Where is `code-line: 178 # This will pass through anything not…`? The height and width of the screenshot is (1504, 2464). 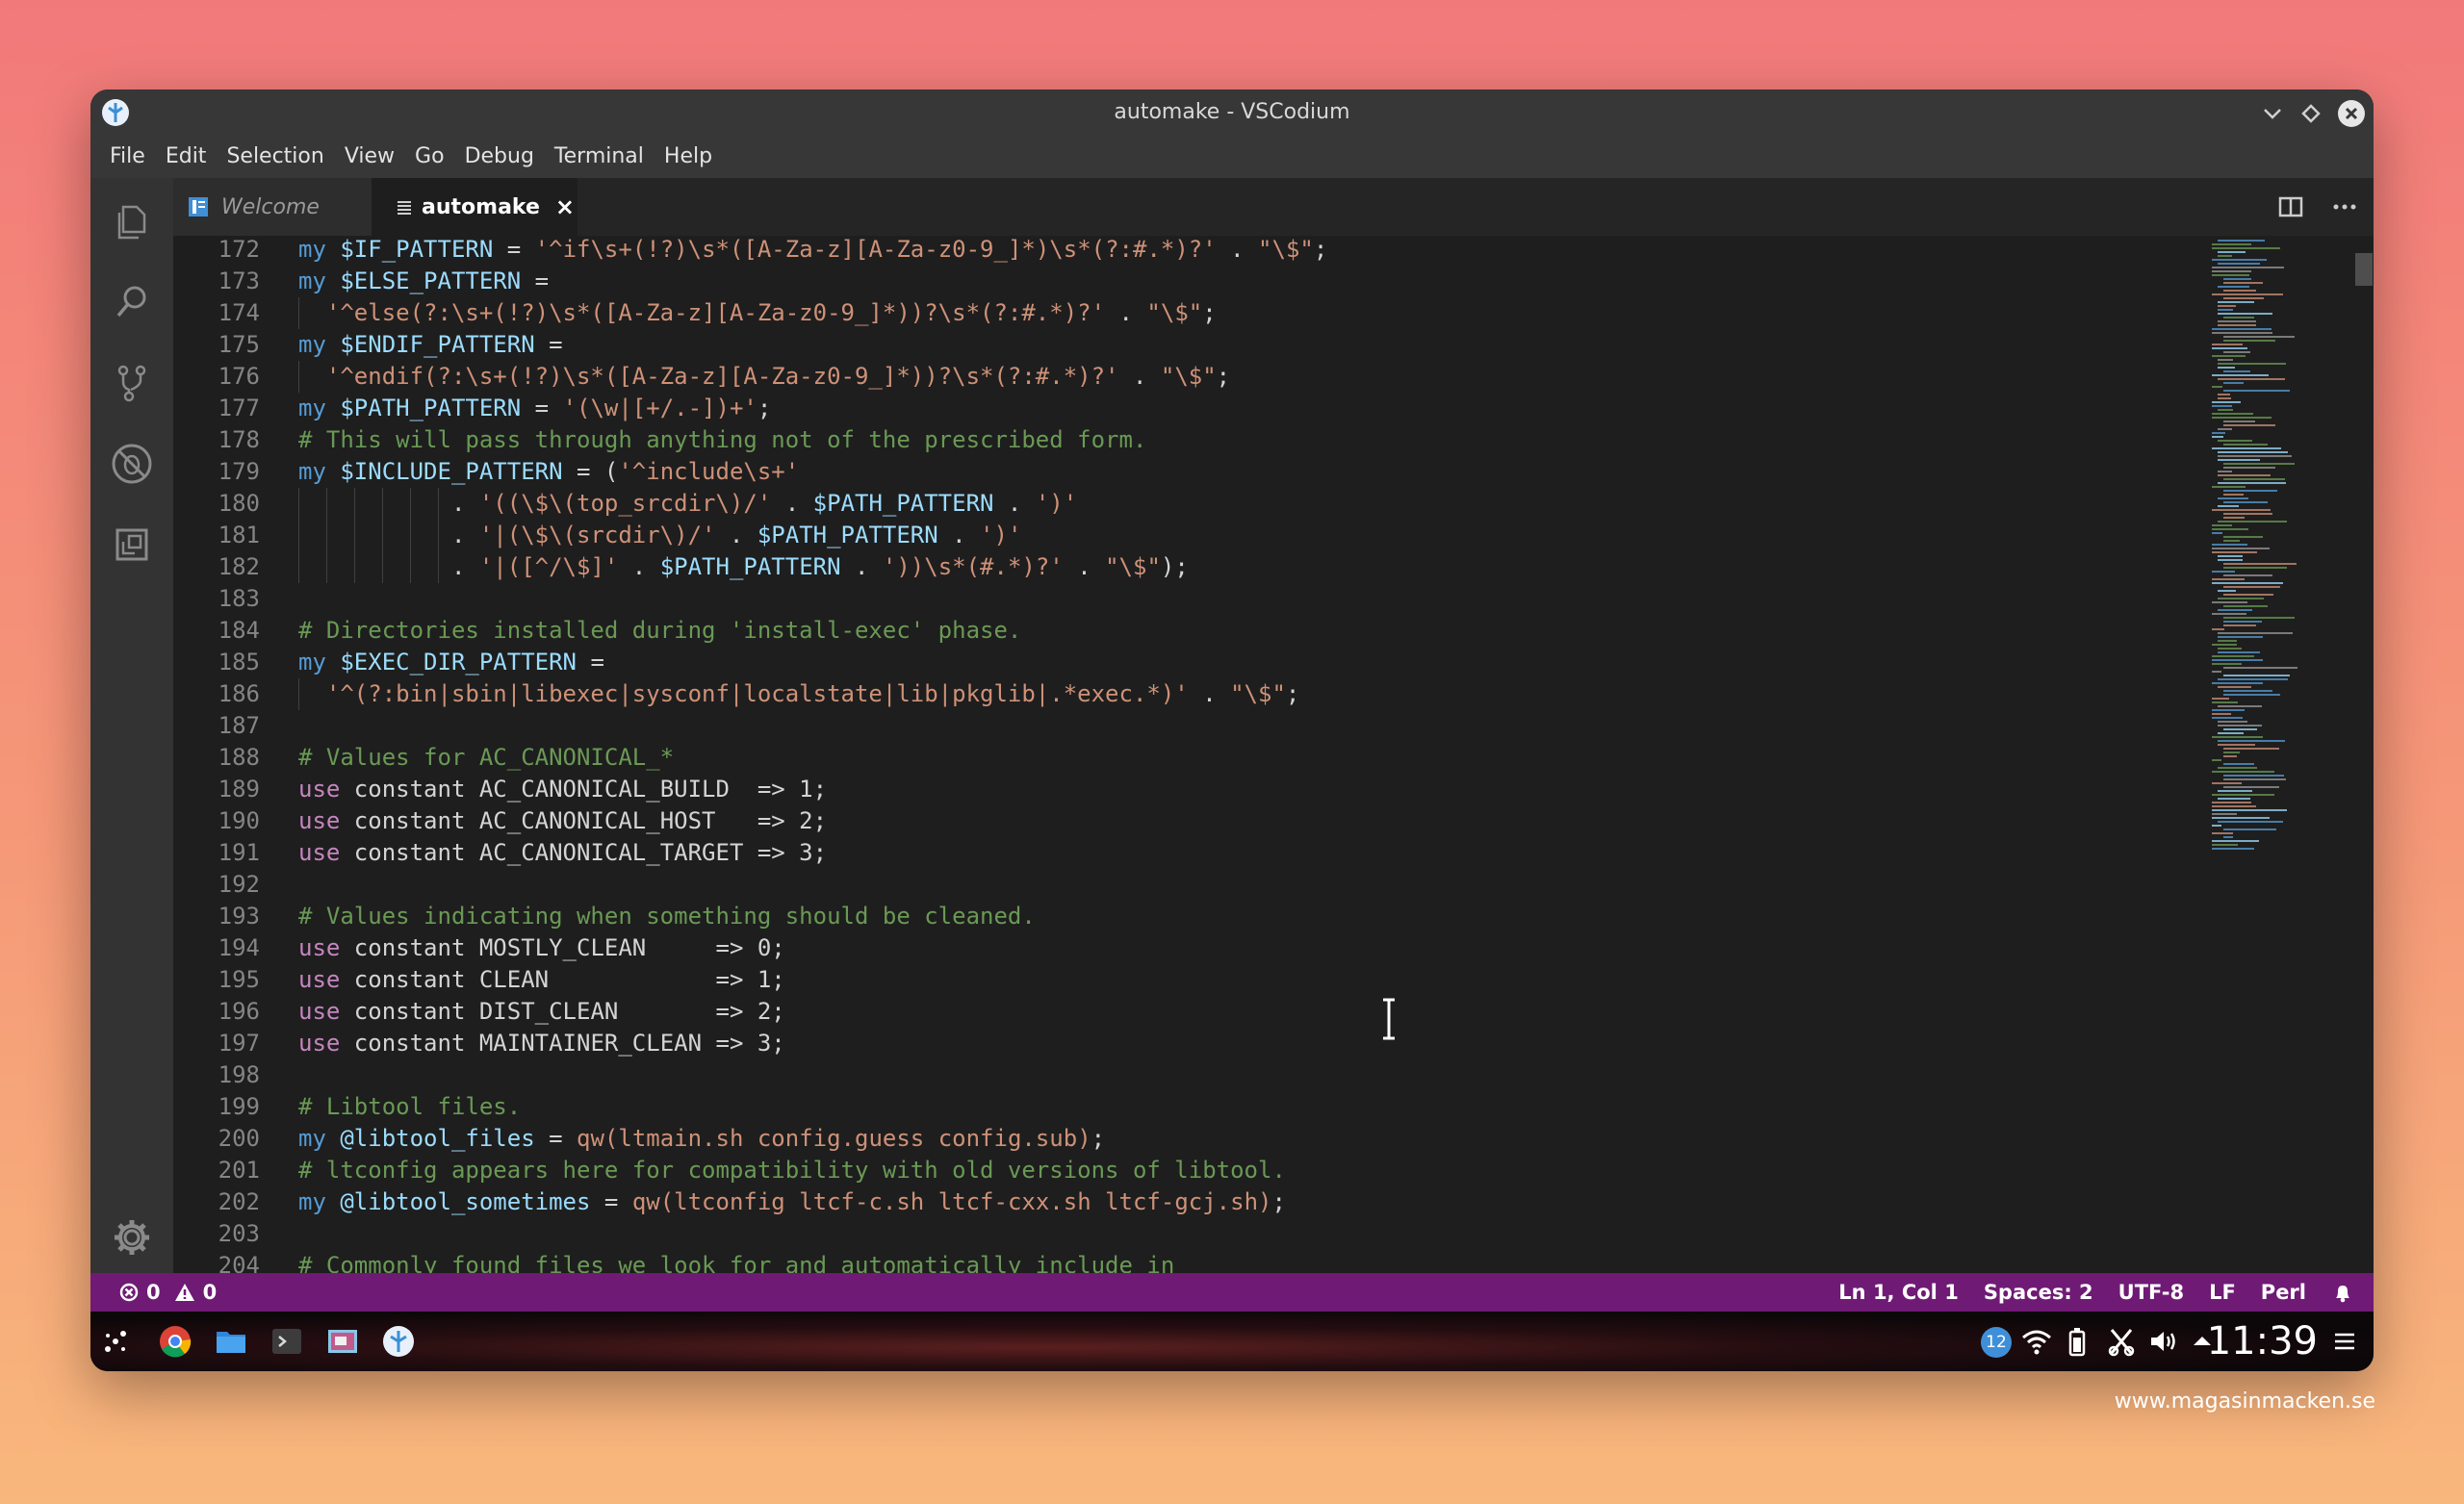 code-line: 178 # This will pass through anything not… is located at coordinates (1183, 440).